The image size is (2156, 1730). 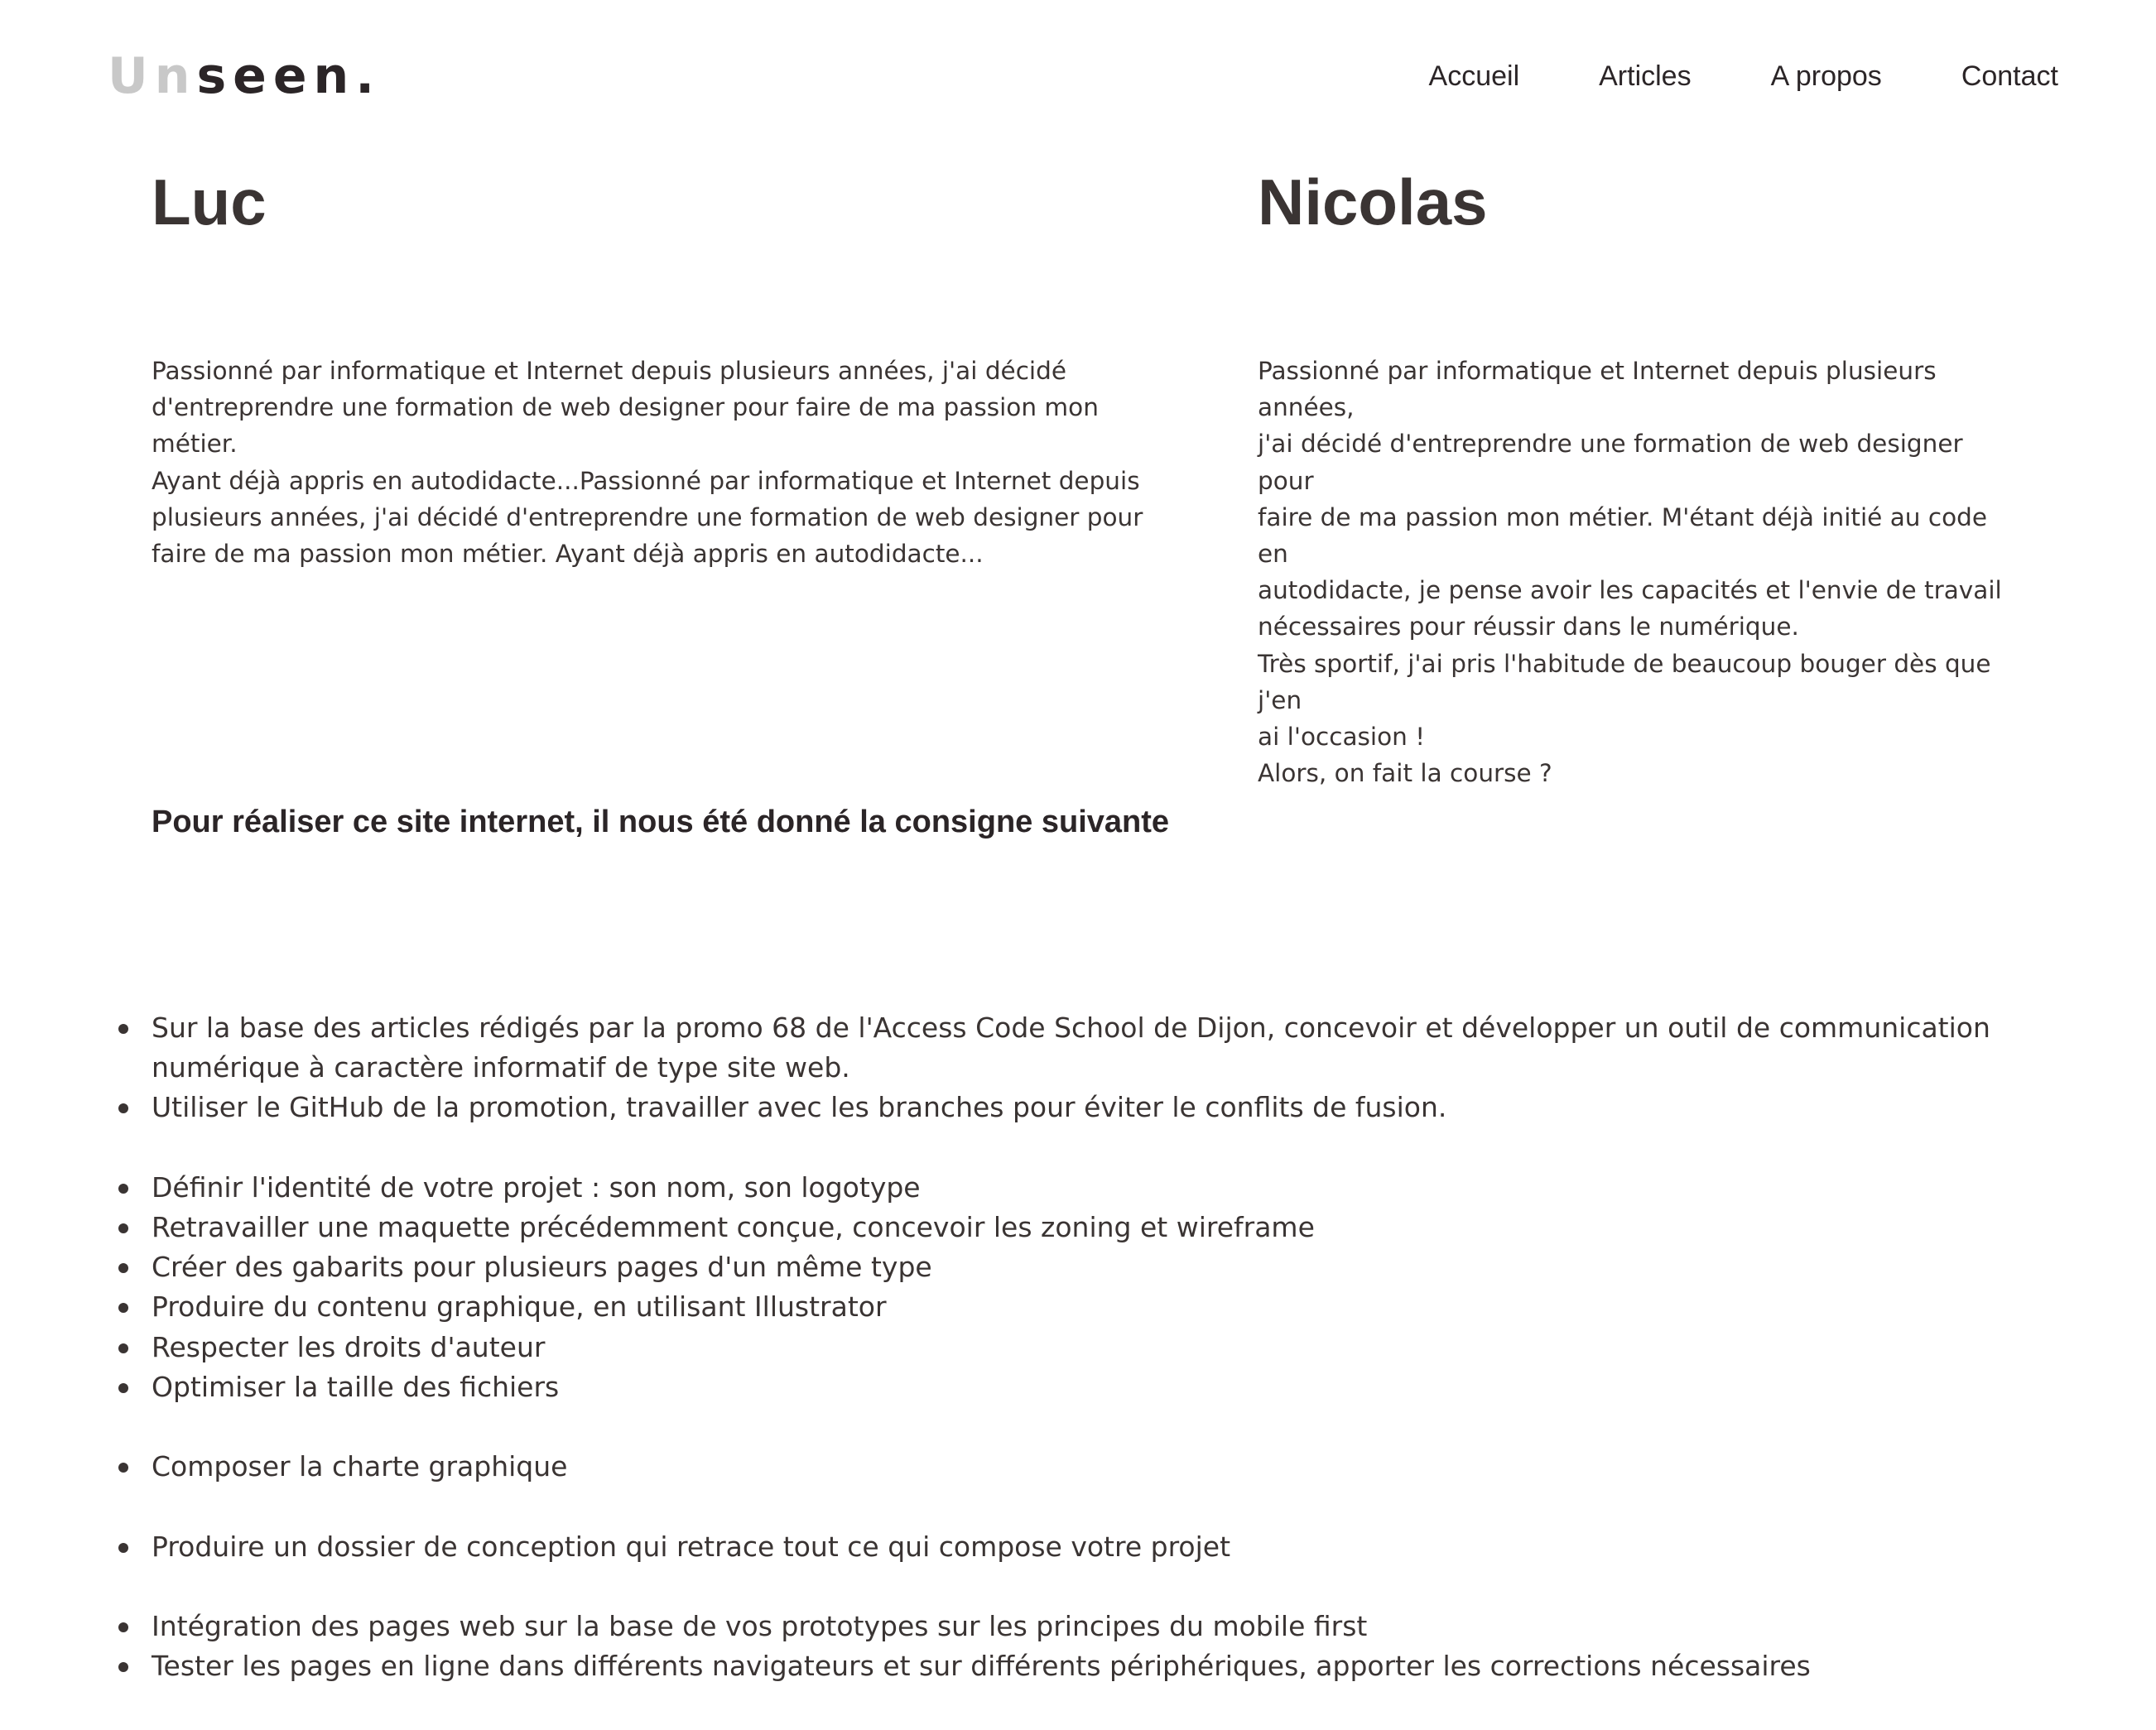 I want to click on list-item: Composer la charte graphique, so click(x=1078, y=1467).